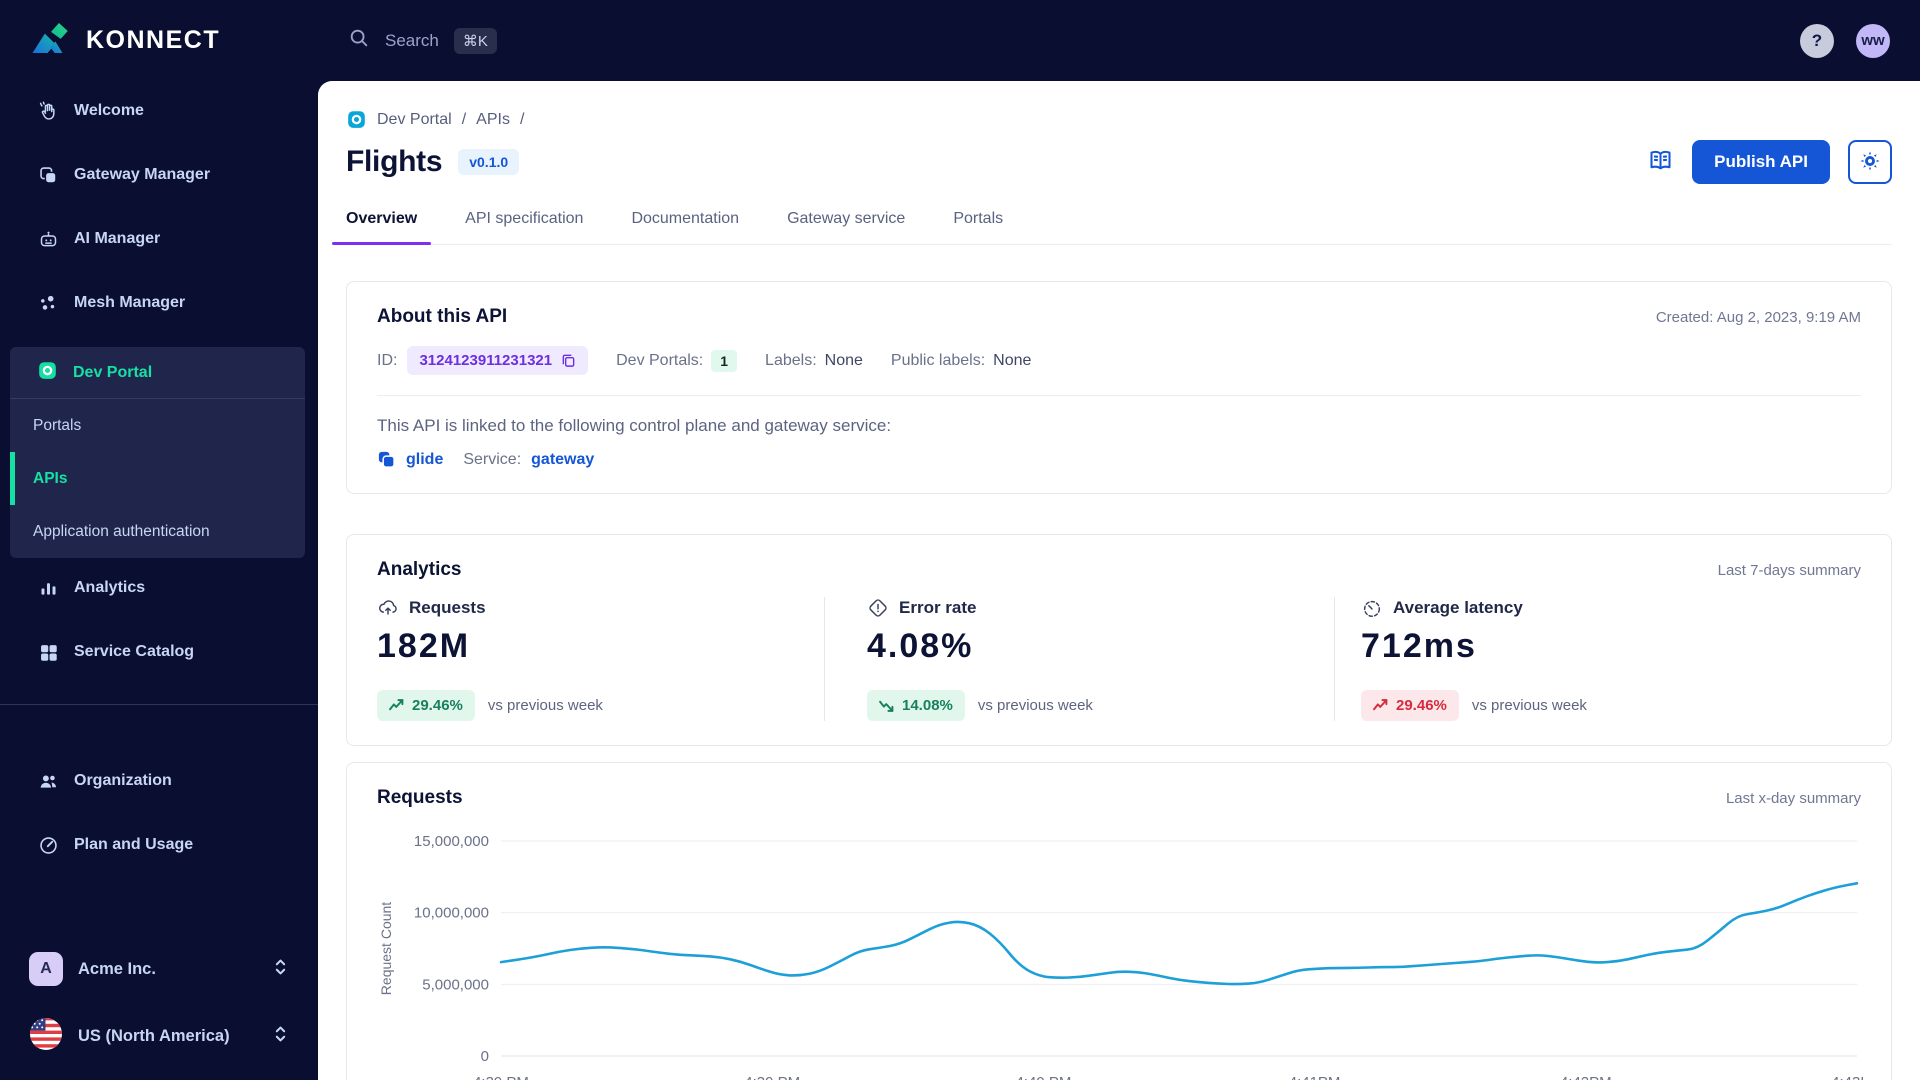 The image size is (1920, 1080). I want to click on sidebar-item-portals: Portals, so click(157, 425).